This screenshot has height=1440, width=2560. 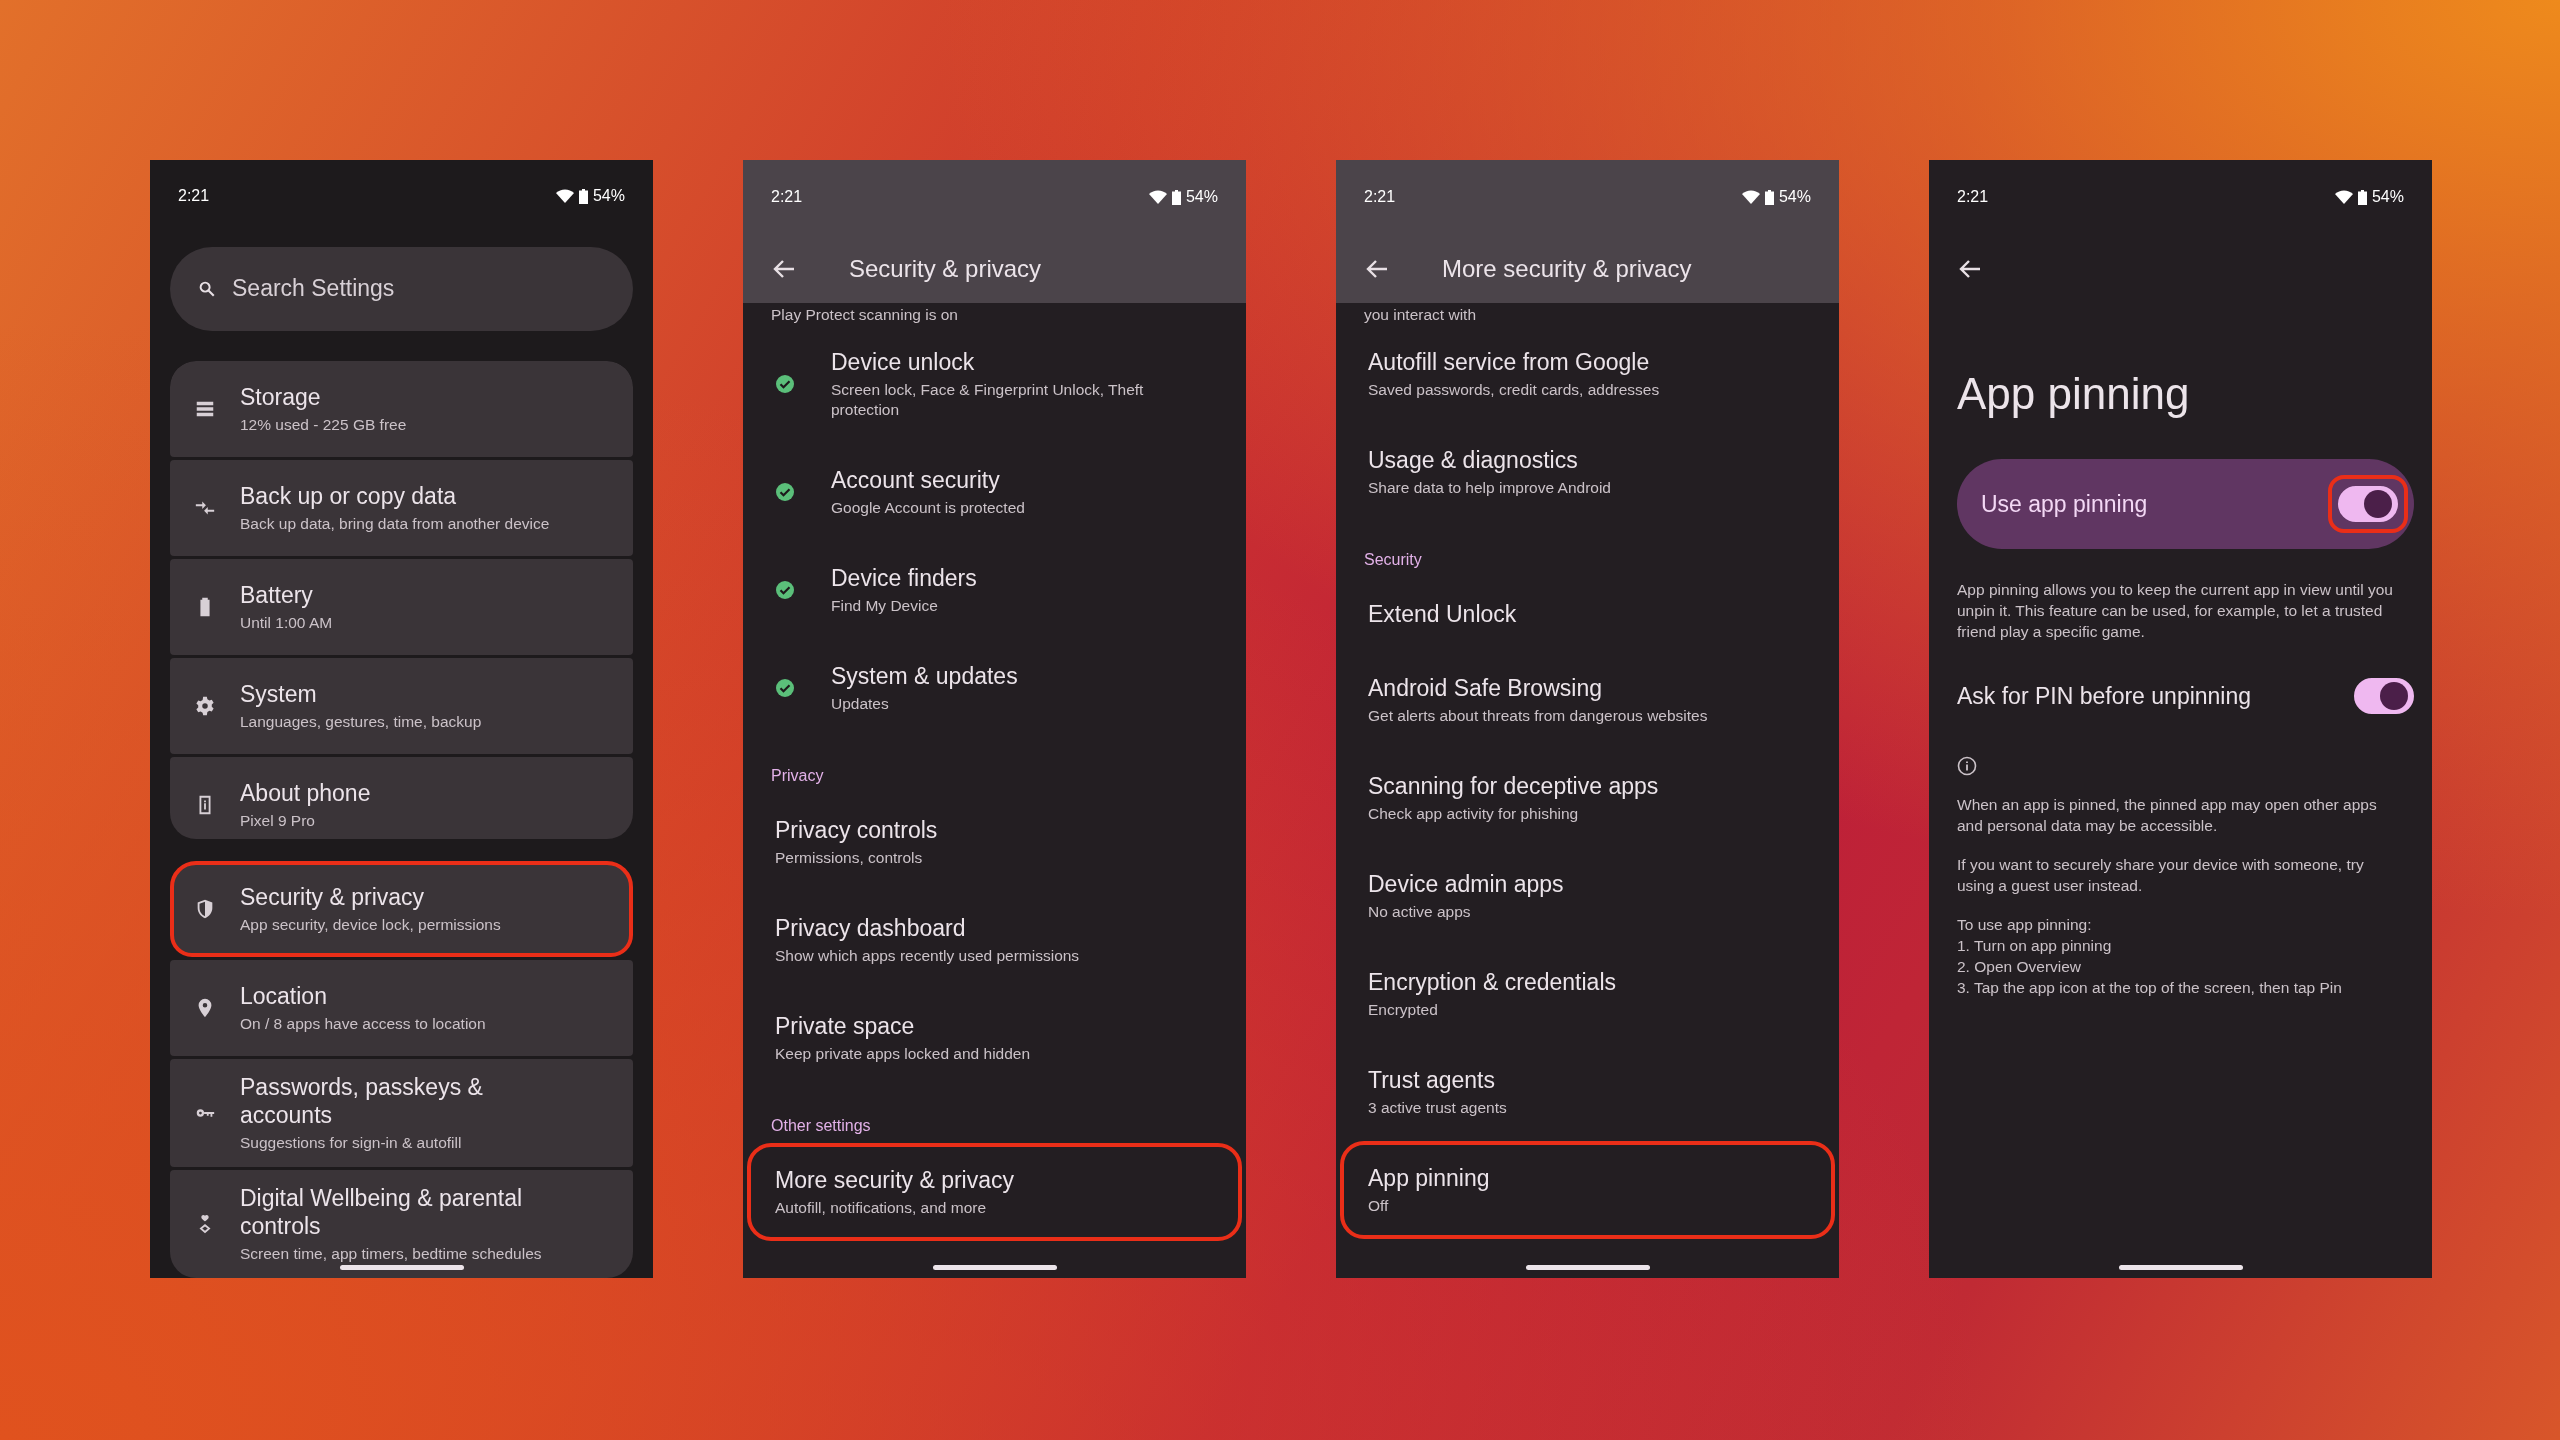 I want to click on settings-item: Digital Wellbeing & parental controls Screen time, app timers, bedtime schedules, so click(x=401, y=1224).